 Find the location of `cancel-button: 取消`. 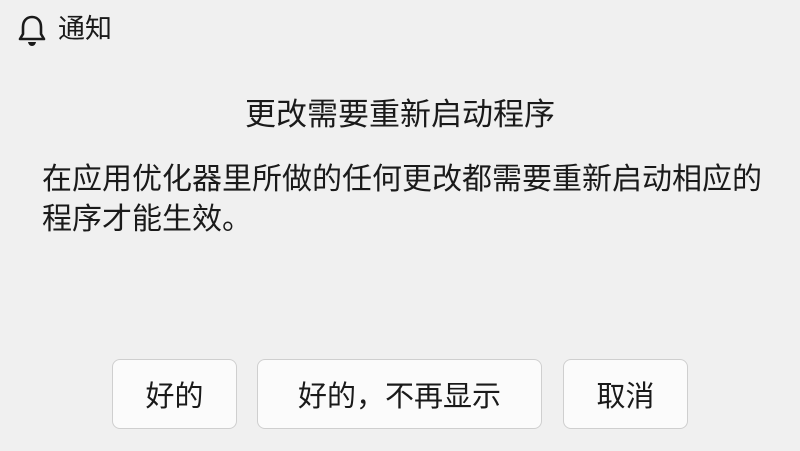

cancel-button: 取消 is located at coordinates (625, 394).